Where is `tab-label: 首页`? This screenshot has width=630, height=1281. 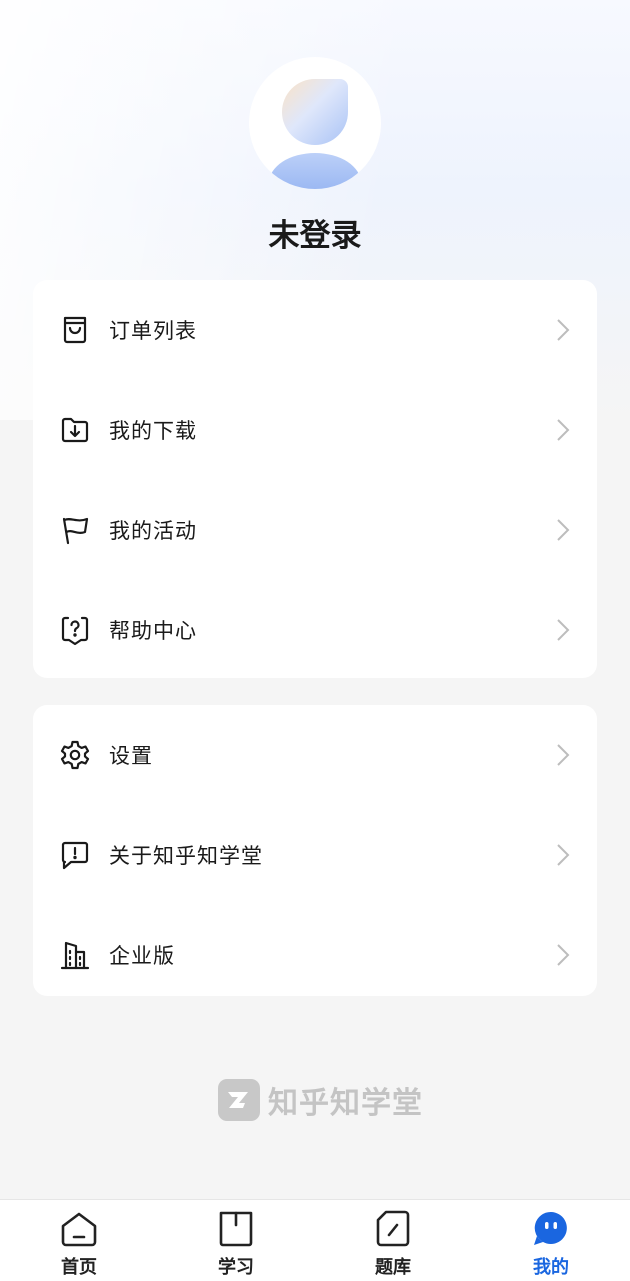
tab-label: 首页 is located at coordinates (79, 1267).